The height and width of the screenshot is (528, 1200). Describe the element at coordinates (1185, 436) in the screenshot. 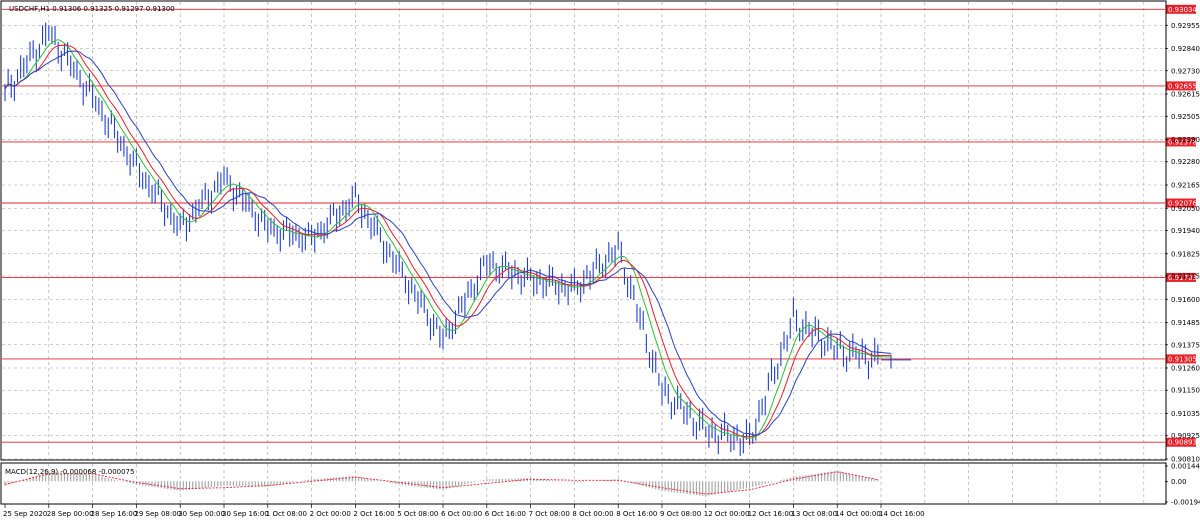

I see `price-tick-label: 0.90925` at that location.